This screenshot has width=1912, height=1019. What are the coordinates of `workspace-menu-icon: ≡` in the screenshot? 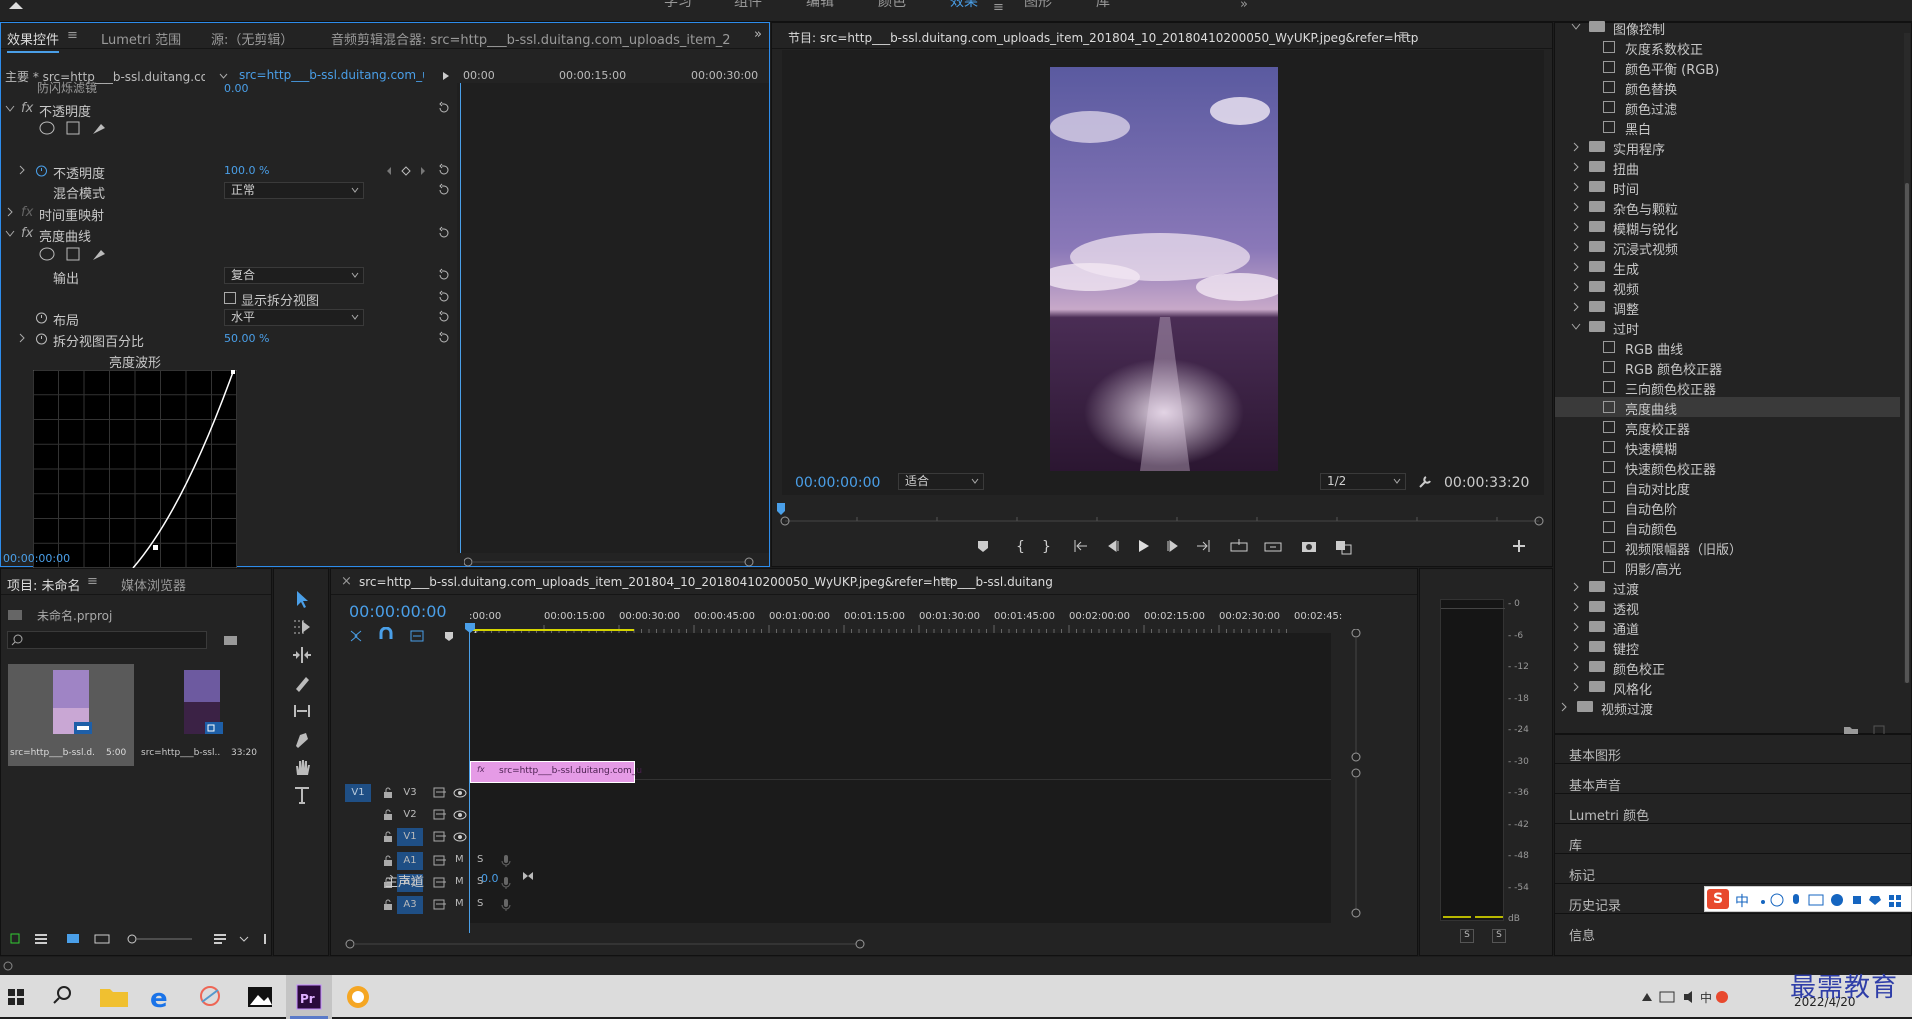 It's located at (998, 7).